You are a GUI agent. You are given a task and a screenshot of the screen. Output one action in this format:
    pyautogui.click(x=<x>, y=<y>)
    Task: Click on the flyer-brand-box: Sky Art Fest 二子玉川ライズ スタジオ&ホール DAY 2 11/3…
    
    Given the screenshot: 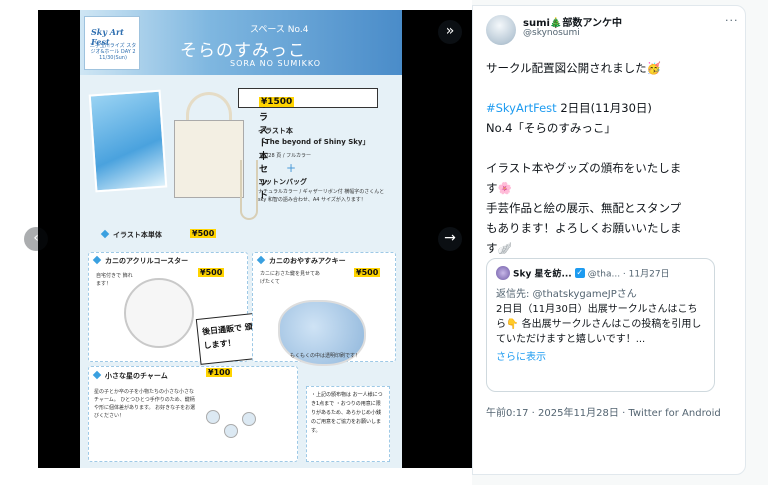 What is the action you would take?
    pyautogui.click(x=112, y=43)
    